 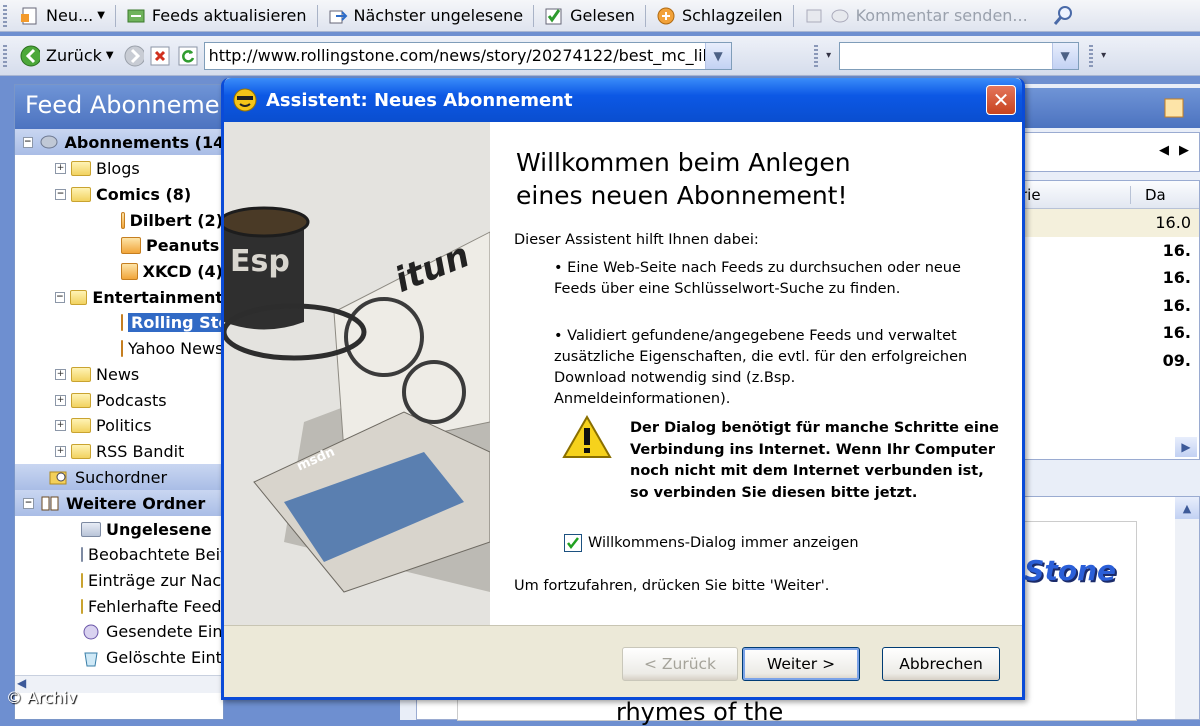 What do you see at coordinates (119, 220) in the screenshot?
I see `tree-item-dilbert: Dilbert (2)` at bounding box center [119, 220].